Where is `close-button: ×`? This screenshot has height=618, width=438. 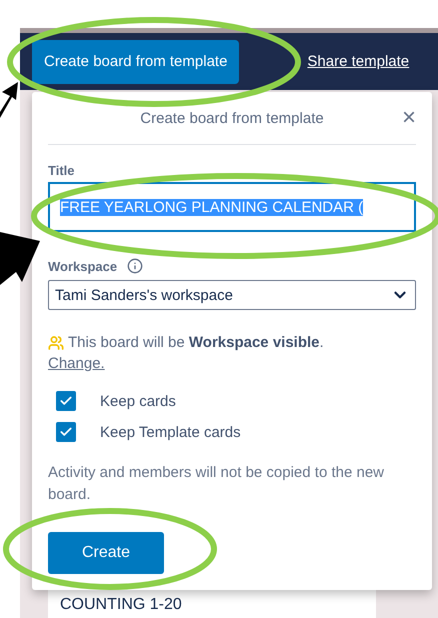
close-button: × is located at coordinates (409, 118).